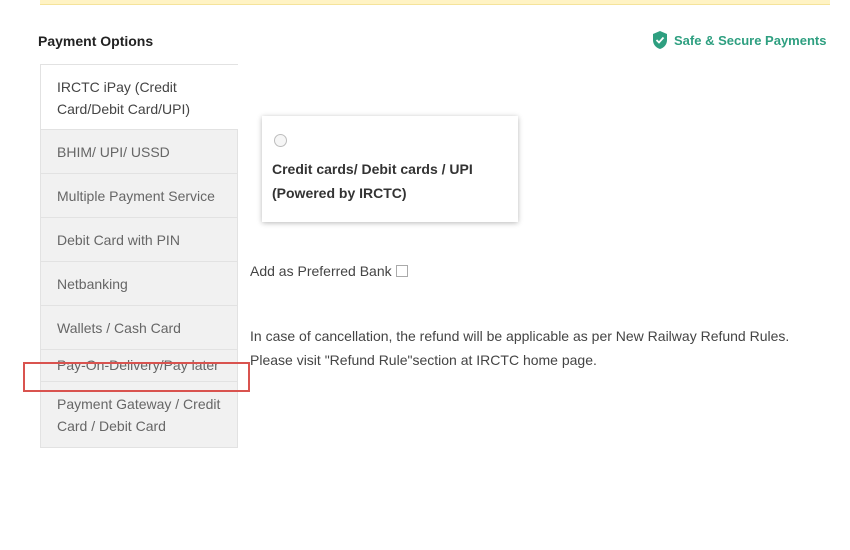 The width and height of the screenshot is (850, 550). I want to click on option-label: Netbanking, so click(92, 284).